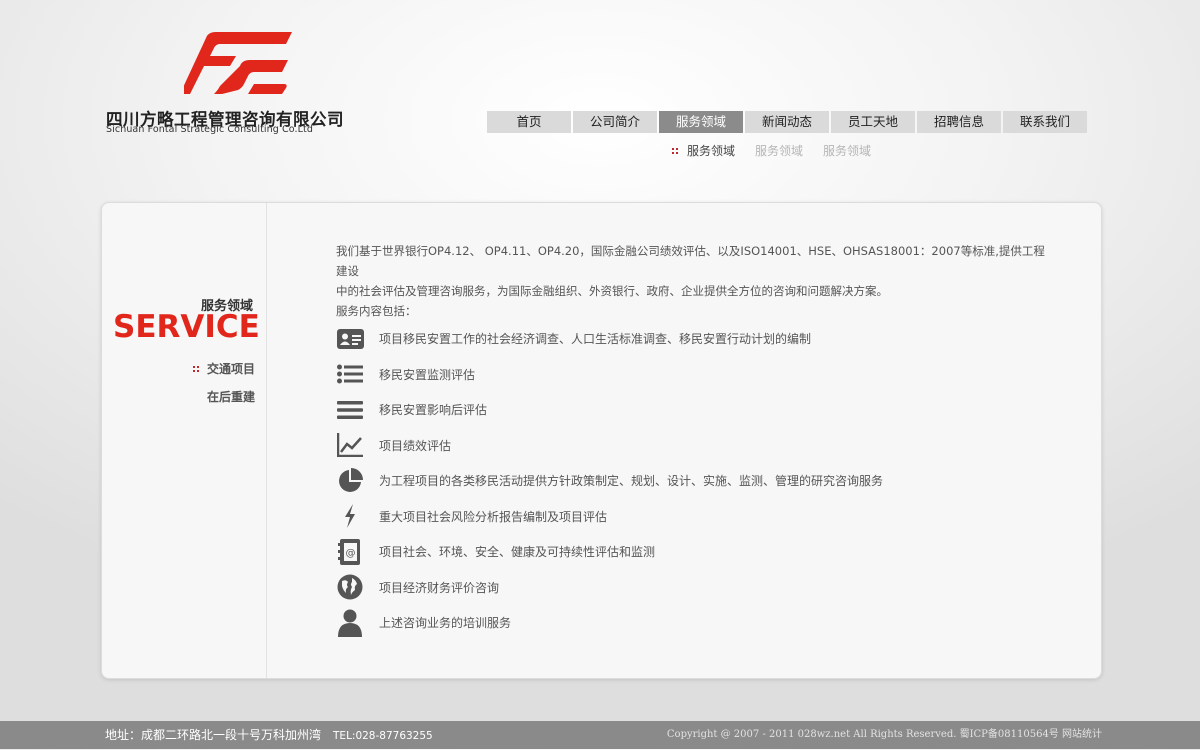 This screenshot has height=750, width=1200. Describe the element at coordinates (439, 587) in the screenshot. I see `service-text: 项目经济财务评价咨询` at that location.